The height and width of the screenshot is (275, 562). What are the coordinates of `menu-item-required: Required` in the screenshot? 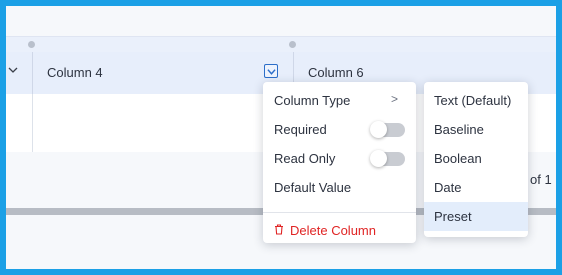 It's located at (339, 129).